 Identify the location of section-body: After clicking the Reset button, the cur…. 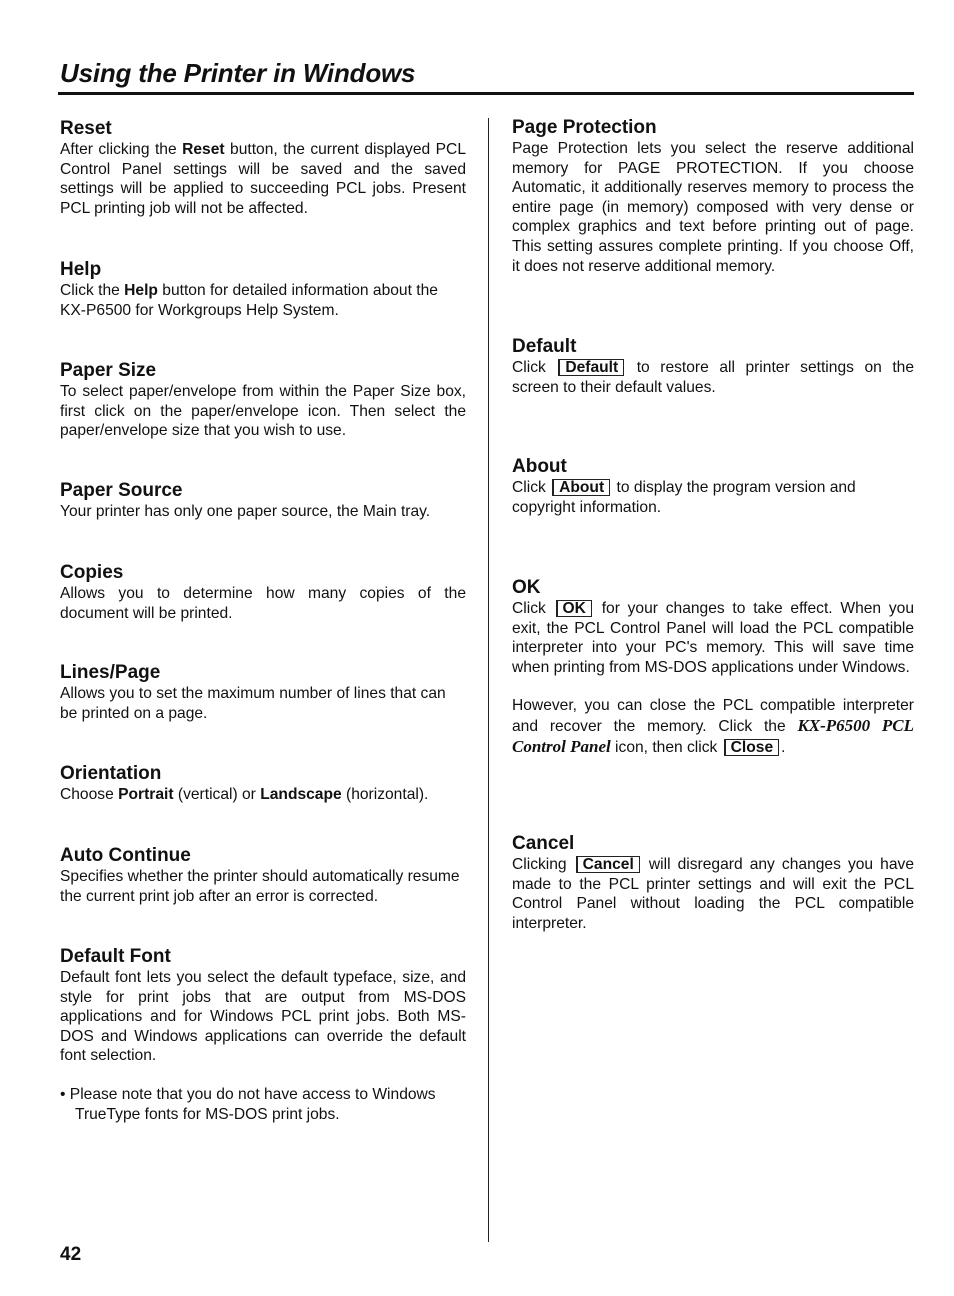
(263, 179).